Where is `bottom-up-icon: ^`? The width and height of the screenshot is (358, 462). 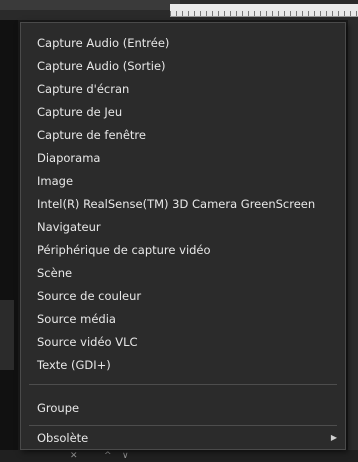
bottom-up-icon: ^ is located at coordinates (108, 456).